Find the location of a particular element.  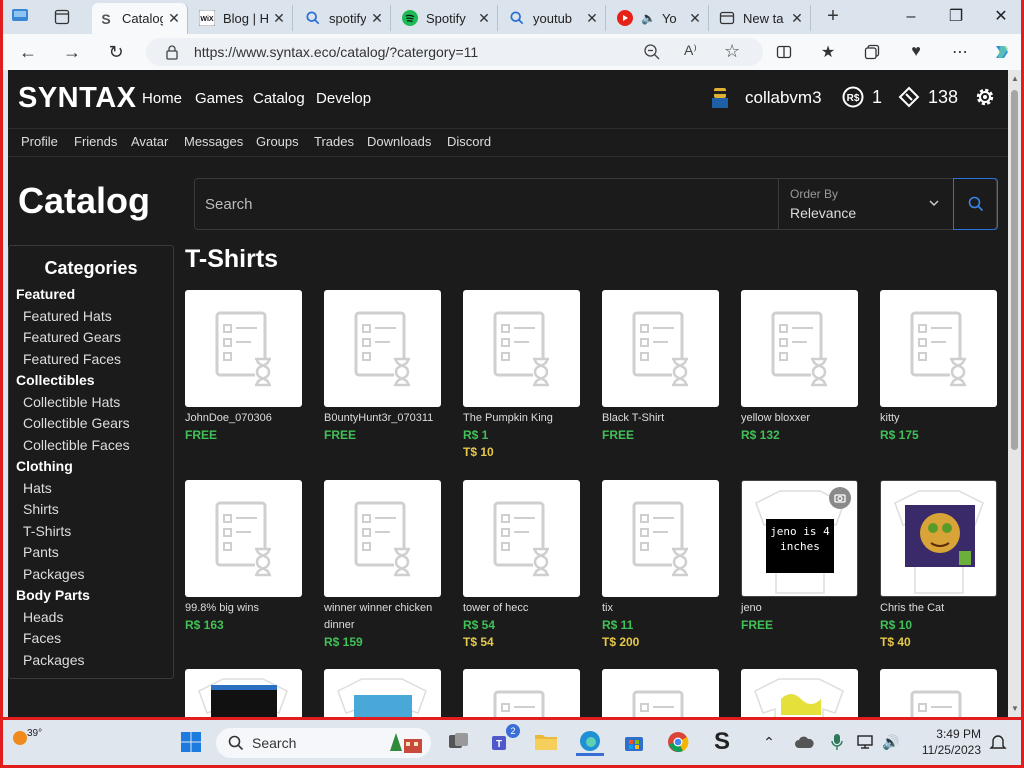

read-aloud-icon: A⁾ is located at coordinates (690, 50).